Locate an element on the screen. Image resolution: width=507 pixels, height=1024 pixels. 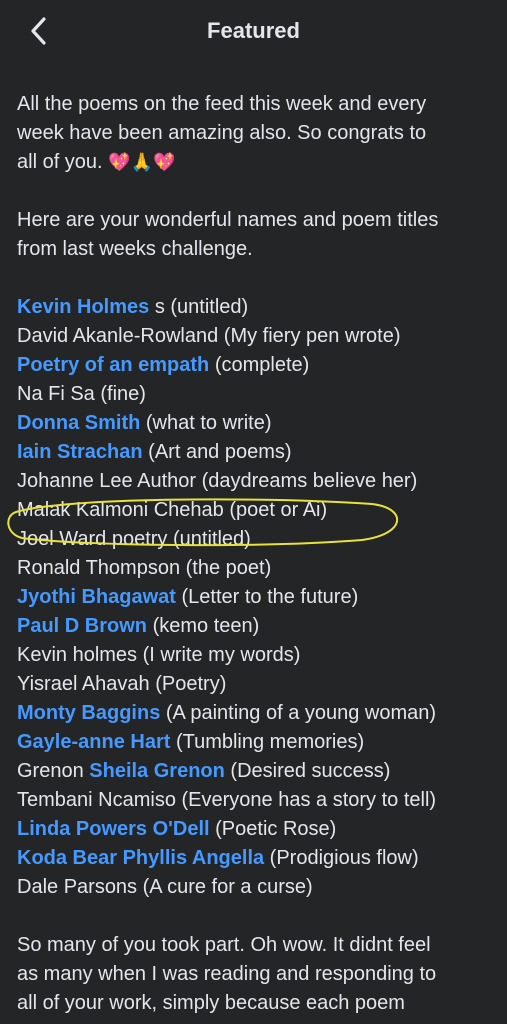
entry-row: Poetry of an empath (complete) is located at coordinates (259, 365).